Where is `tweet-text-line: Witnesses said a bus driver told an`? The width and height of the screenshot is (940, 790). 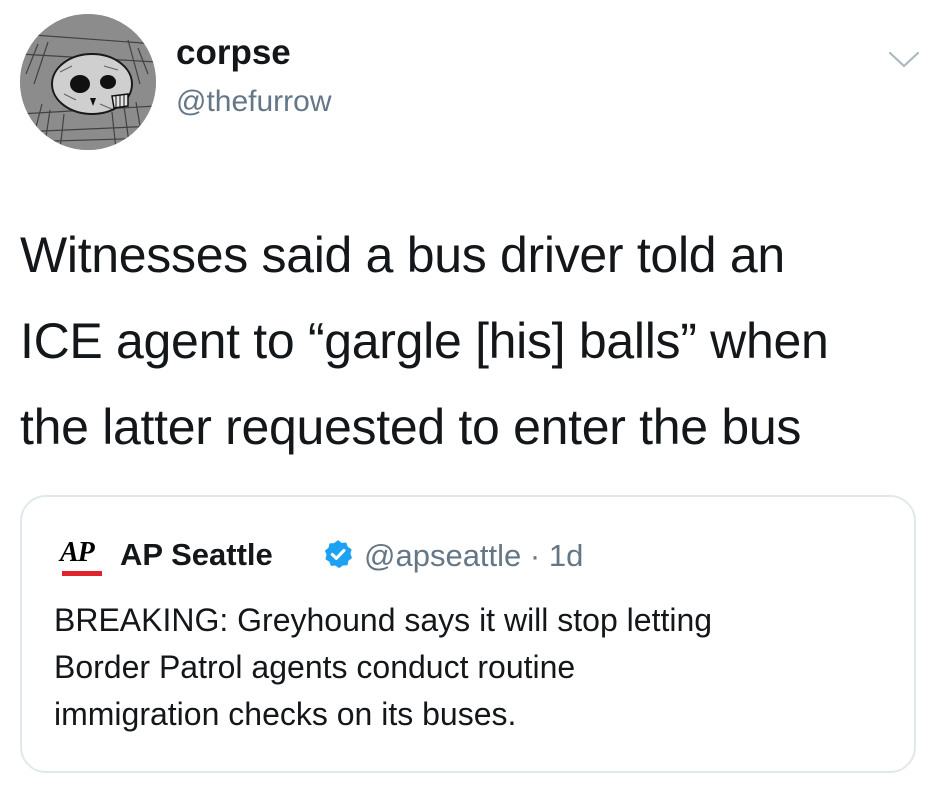 tweet-text-line: Witnesses said a bus driver told an is located at coordinates (402, 255).